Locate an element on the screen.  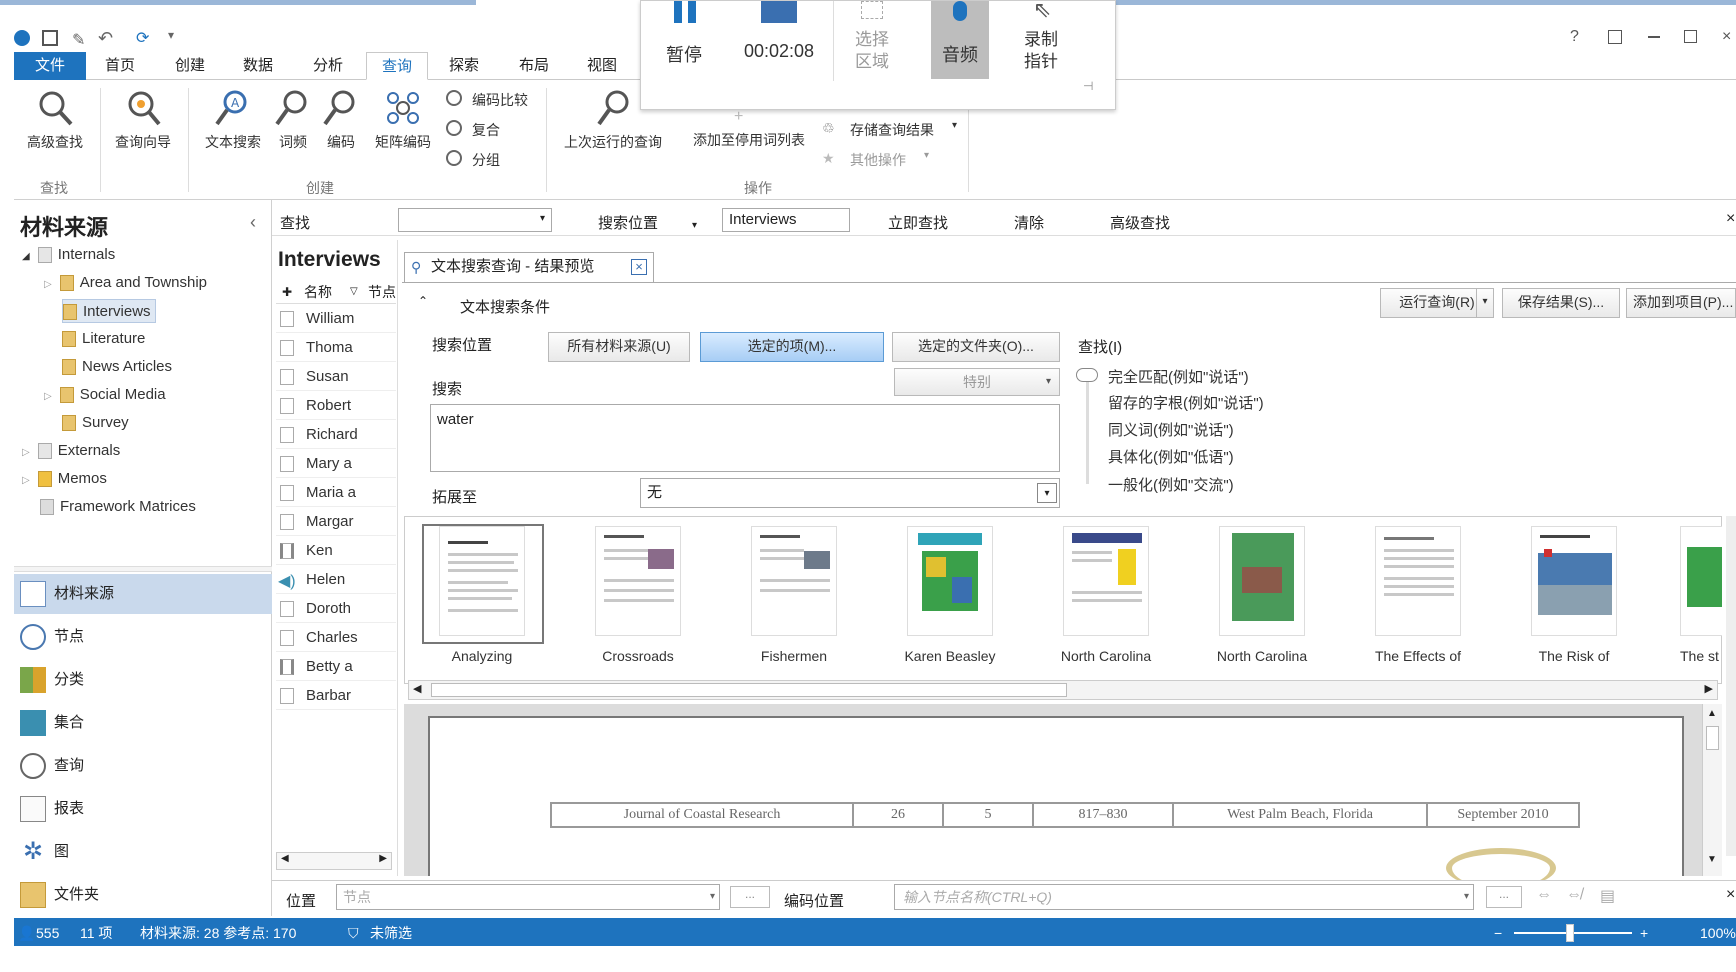
list-item: Ken is located at coordinates (336, 551).